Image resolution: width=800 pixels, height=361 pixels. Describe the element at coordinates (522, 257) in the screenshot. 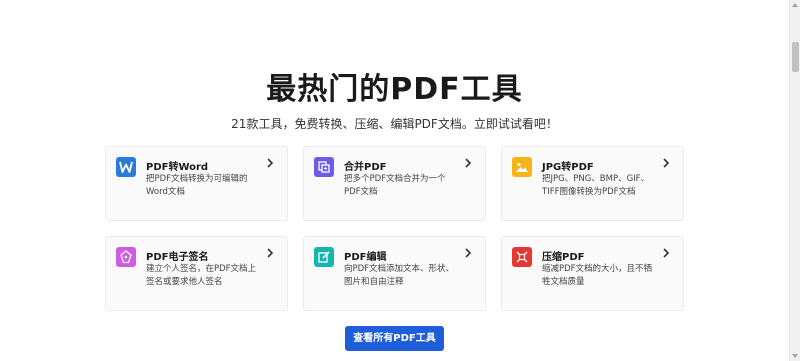

I see `compress-icon` at that location.